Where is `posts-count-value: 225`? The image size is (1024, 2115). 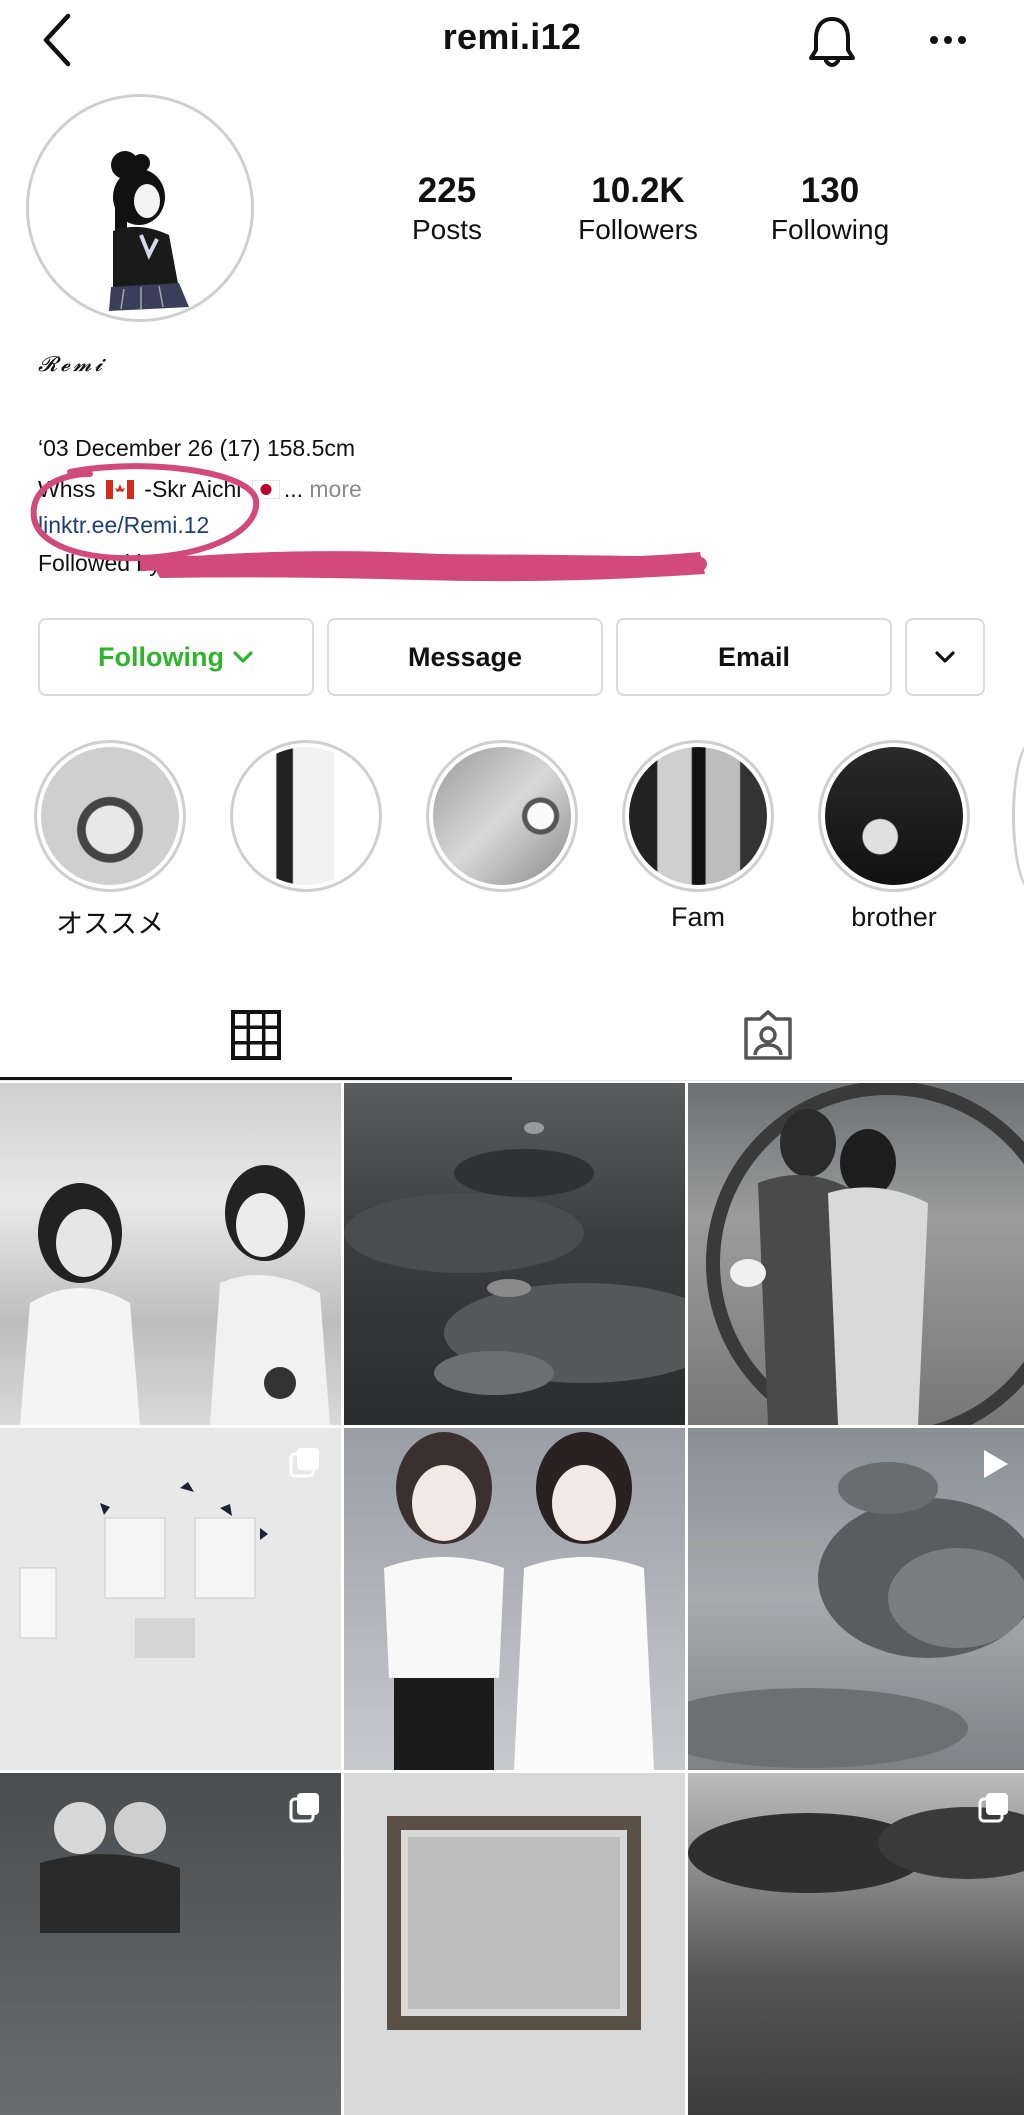
posts-count-value: 225 is located at coordinates (447, 190).